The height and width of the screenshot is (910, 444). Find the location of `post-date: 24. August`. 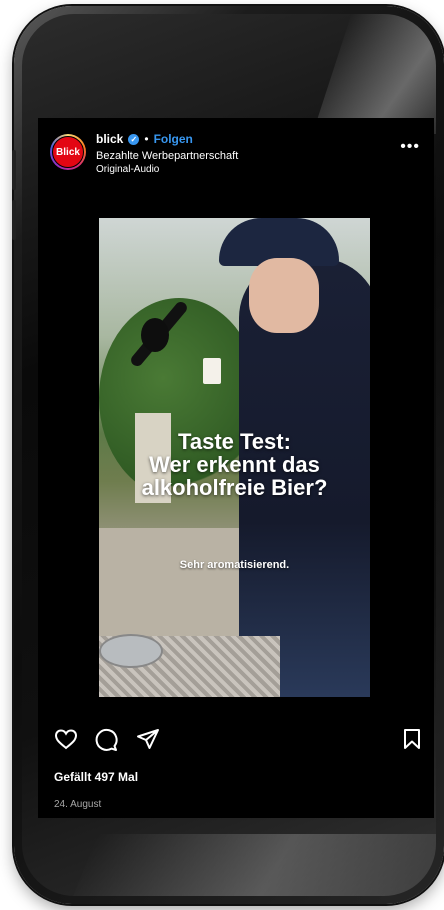

post-date: 24. August is located at coordinates (78, 804).